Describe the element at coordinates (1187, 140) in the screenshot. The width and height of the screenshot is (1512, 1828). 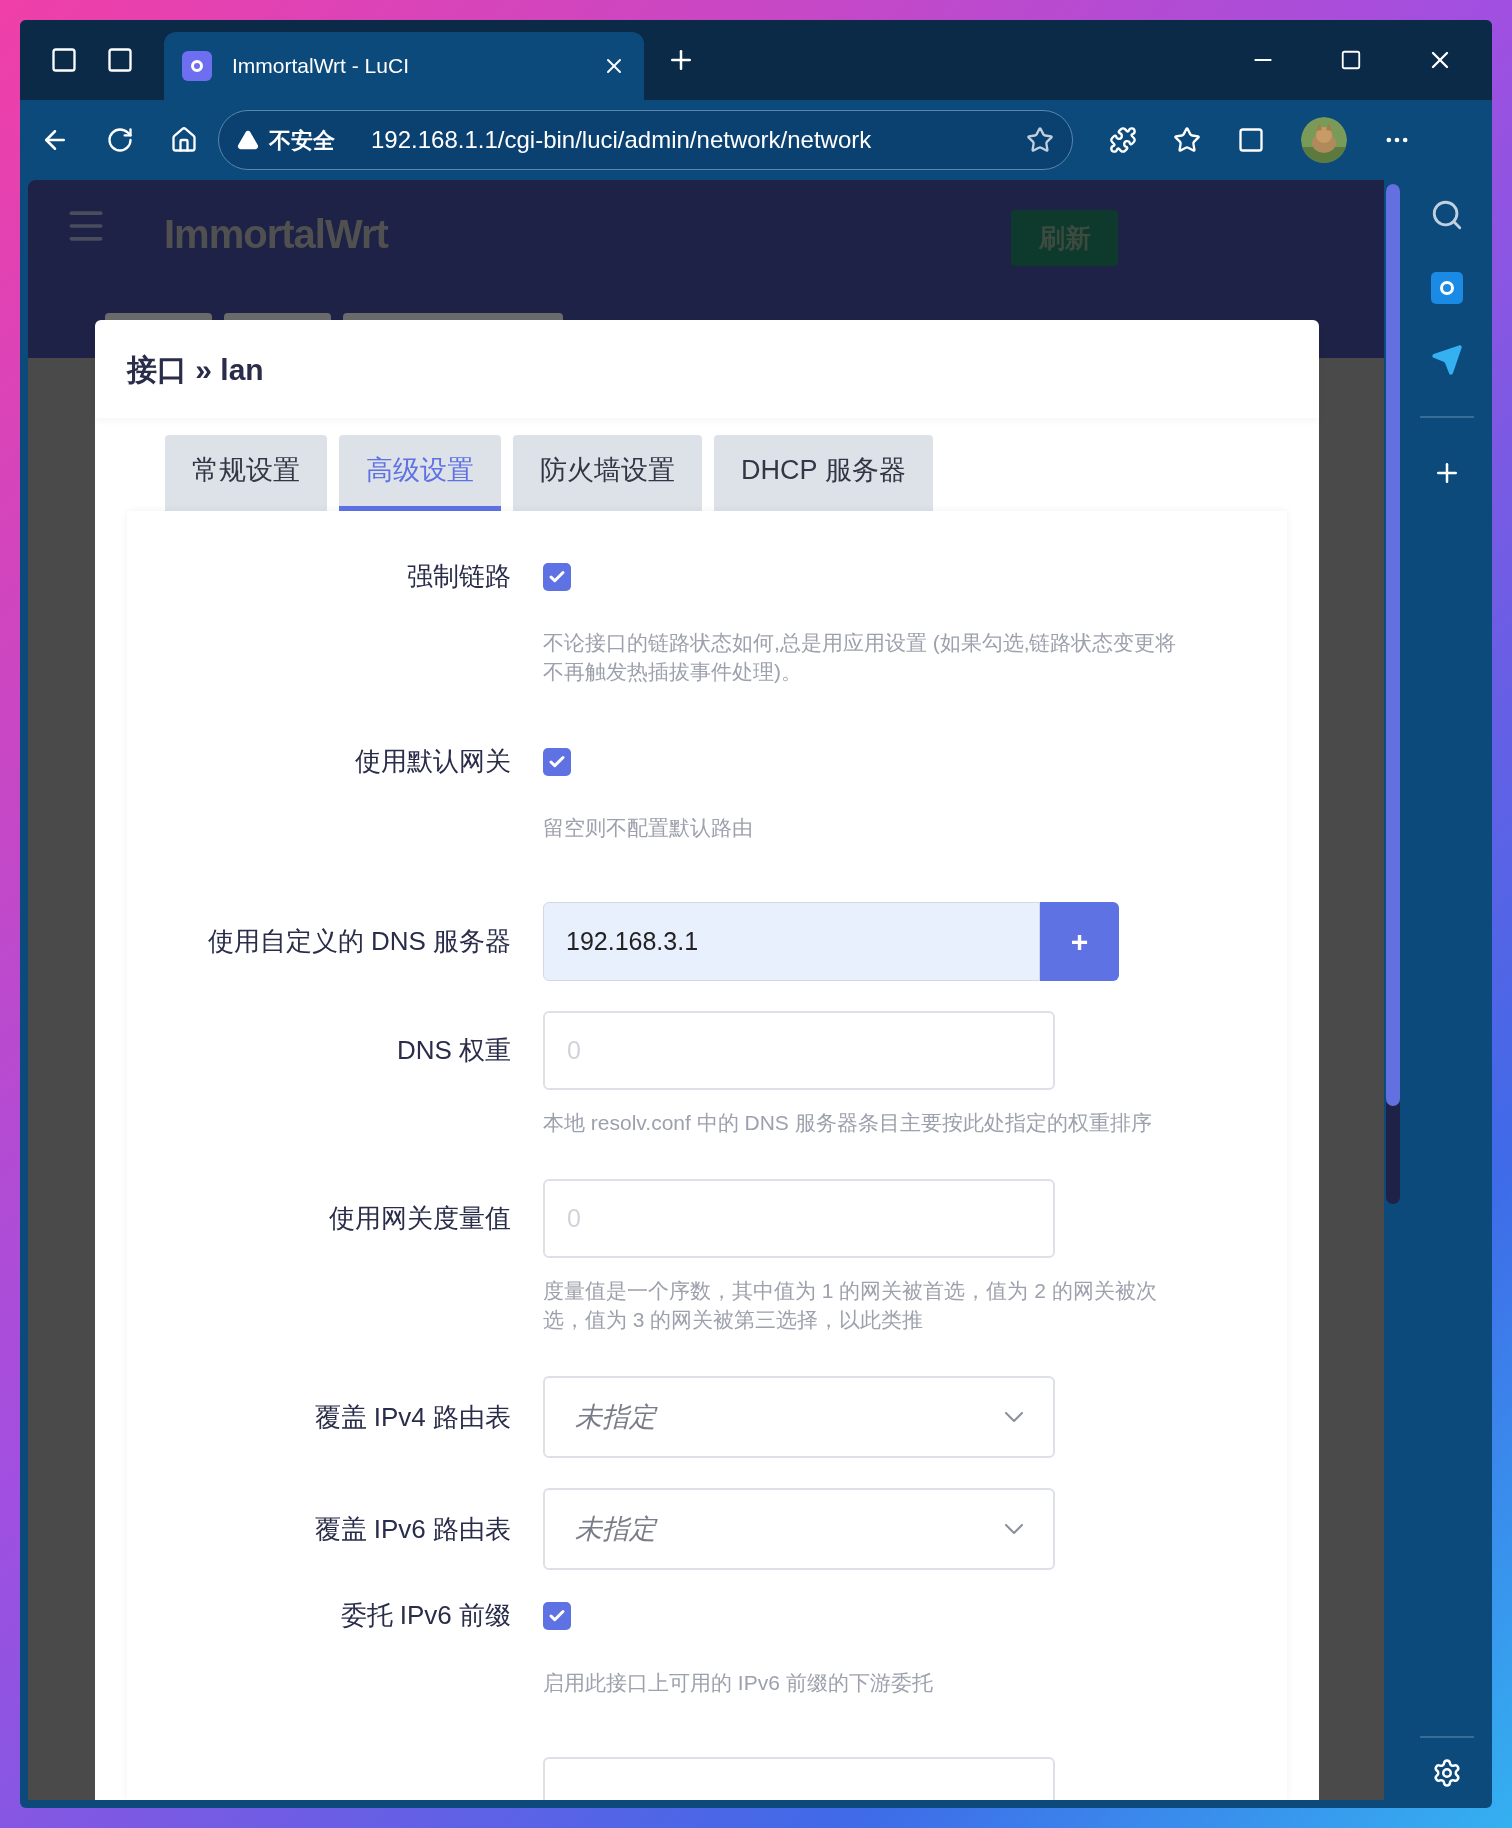
I see `favorites-icon` at that location.